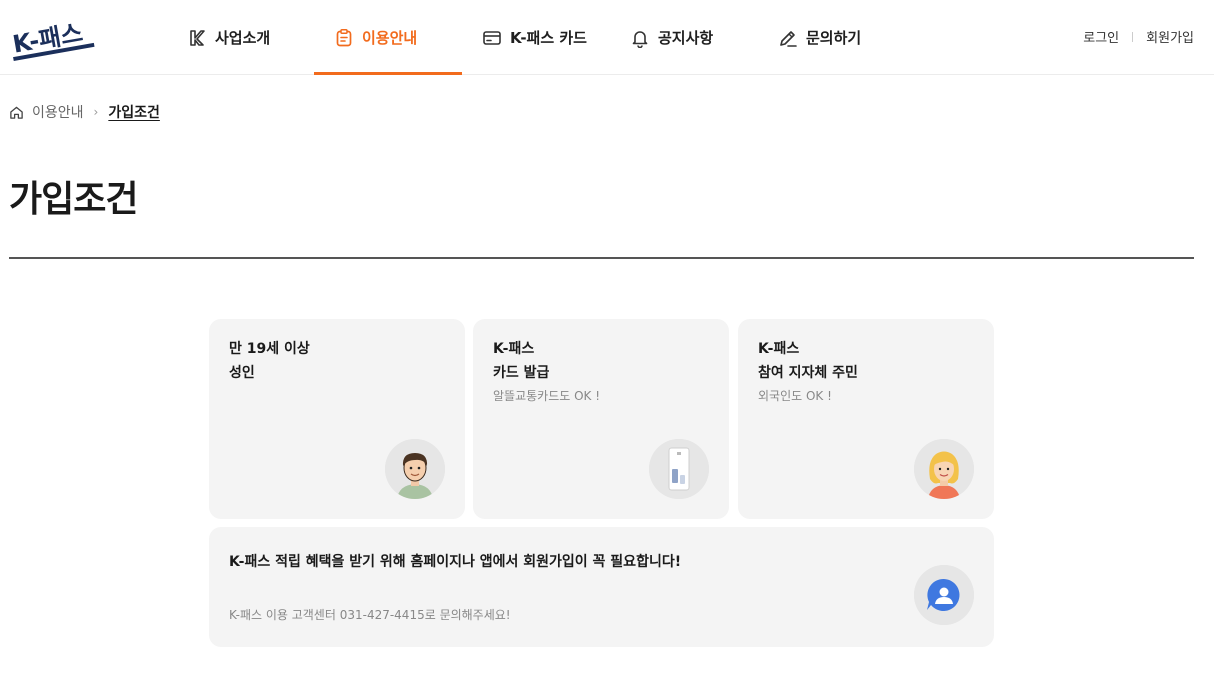 Image resolution: width=1214 pixels, height=680 pixels. Describe the element at coordinates (415, 469) in the screenshot. I see `man-avatar-icon` at that location.